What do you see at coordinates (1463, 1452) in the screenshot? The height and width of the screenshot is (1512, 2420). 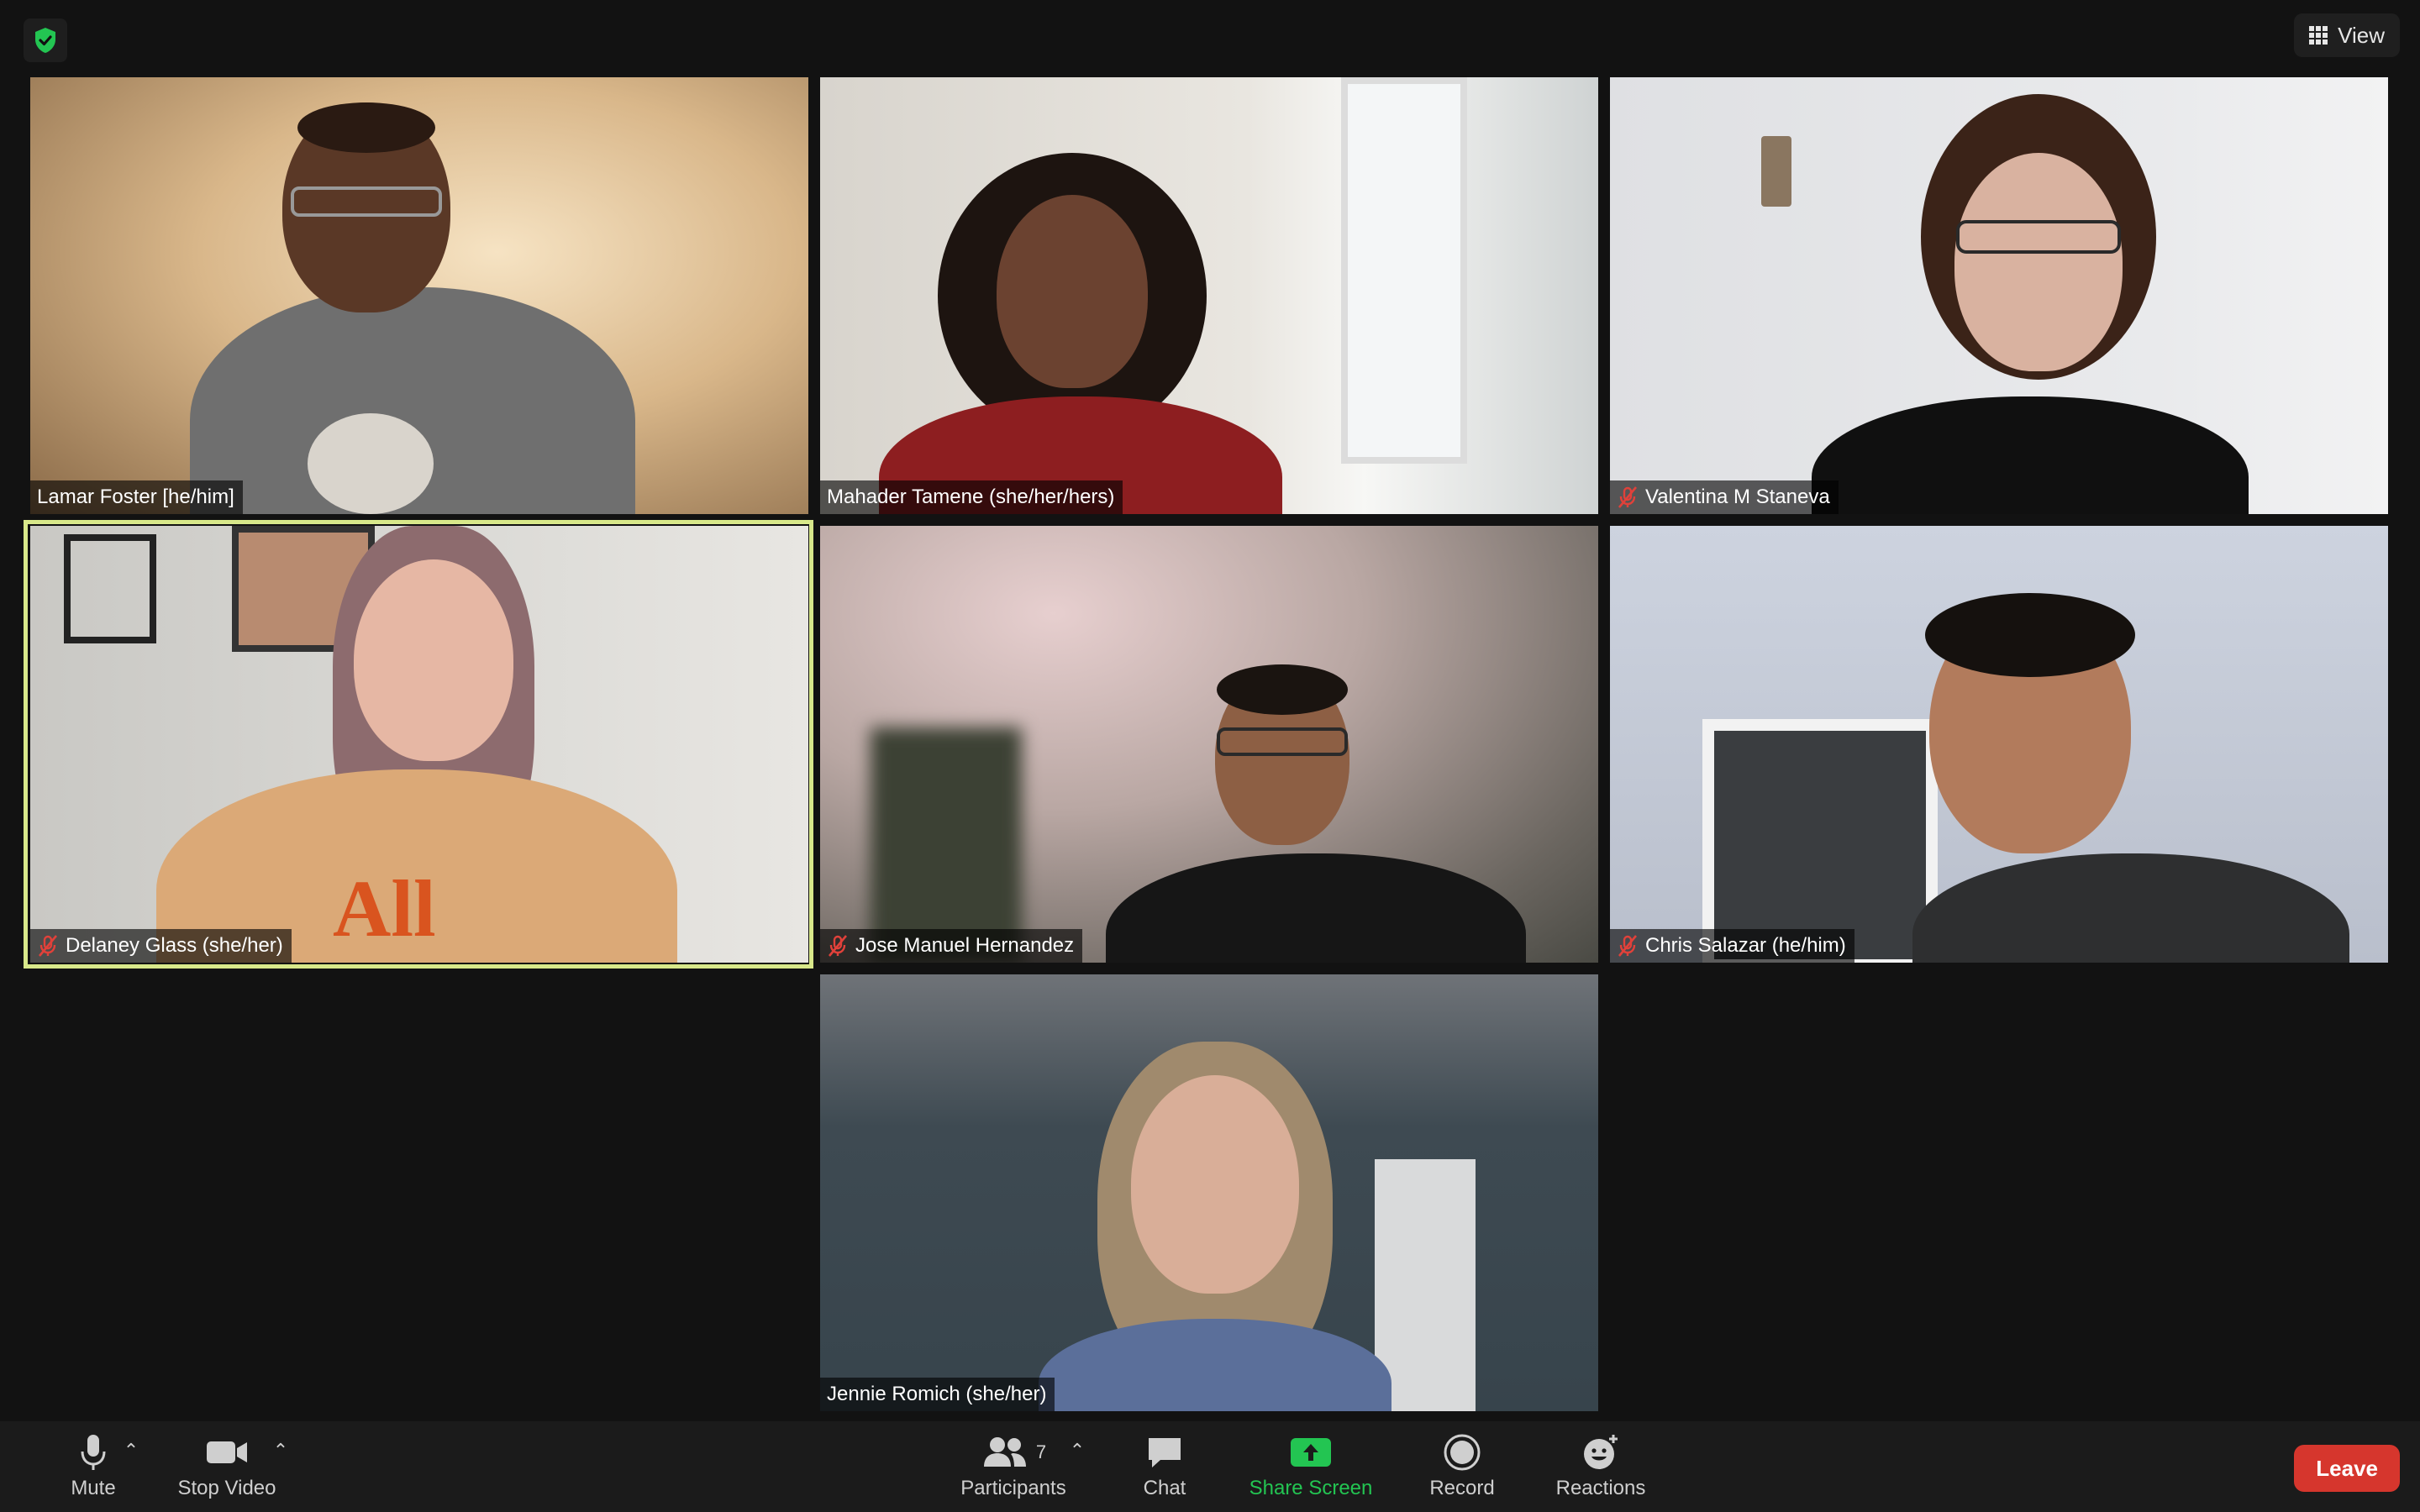 I see `record-icon` at bounding box center [1463, 1452].